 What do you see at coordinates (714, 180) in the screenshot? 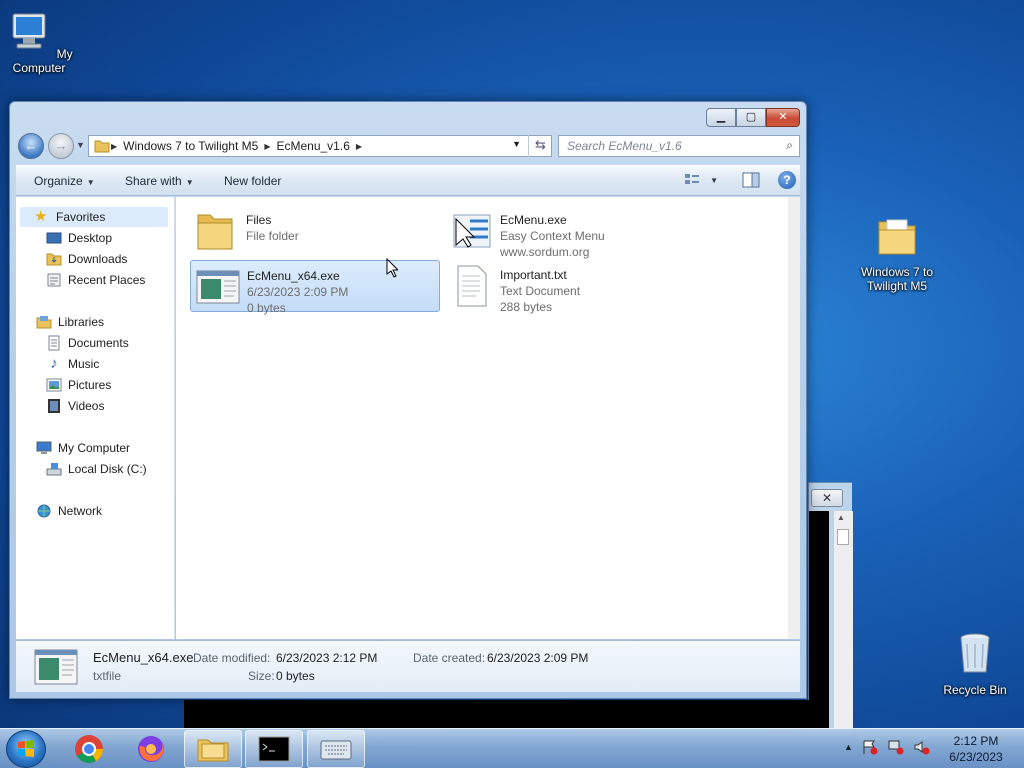
I see `view-options-chevron-icon: ▼` at bounding box center [714, 180].